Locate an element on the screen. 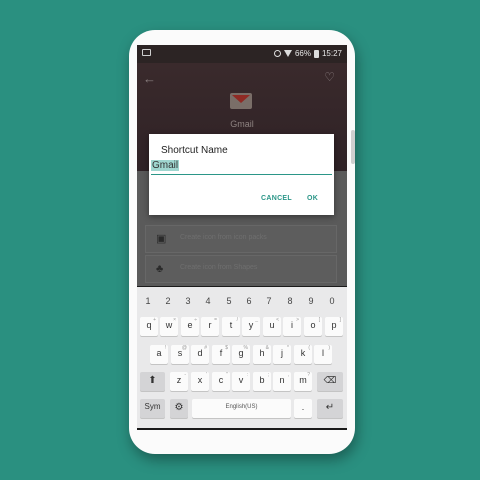 The height and width of the screenshot is (480, 480). key-label: j is located at coordinates (282, 353).